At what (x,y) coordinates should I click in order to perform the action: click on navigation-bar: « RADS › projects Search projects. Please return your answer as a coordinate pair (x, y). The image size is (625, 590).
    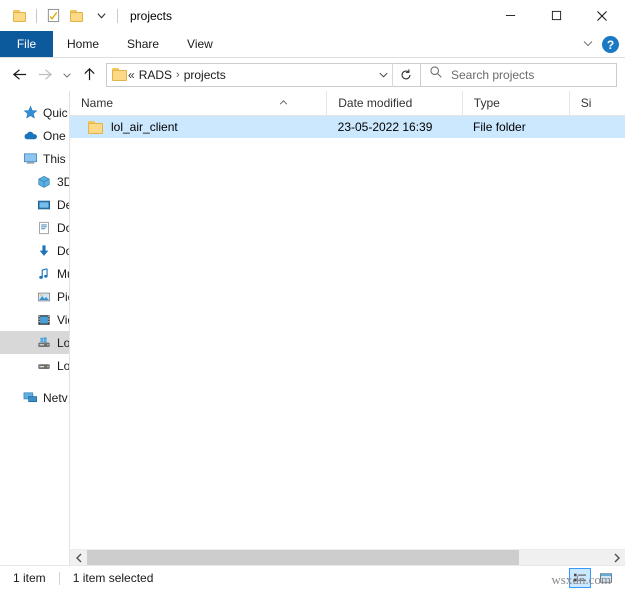
    Looking at the image, I should click on (312, 74).